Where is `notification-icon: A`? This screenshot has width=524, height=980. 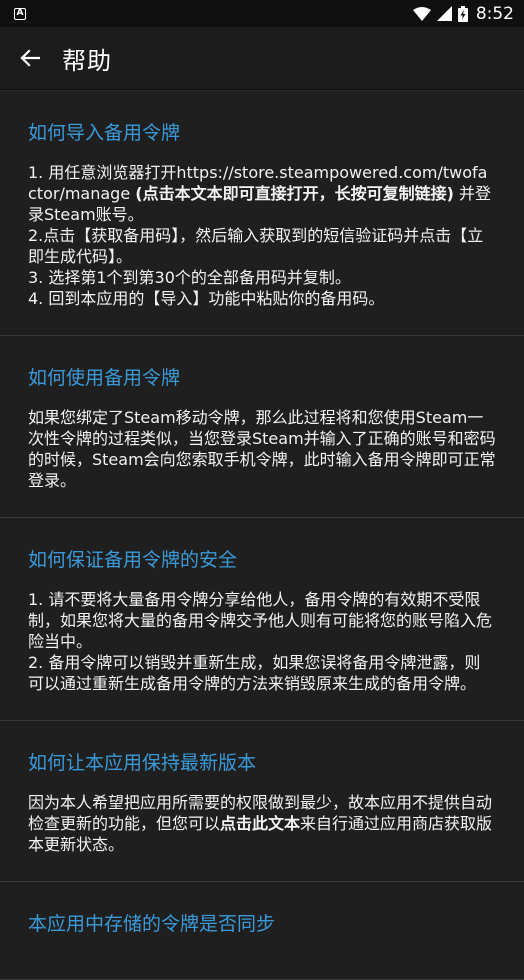
notification-icon: A is located at coordinates (20, 13).